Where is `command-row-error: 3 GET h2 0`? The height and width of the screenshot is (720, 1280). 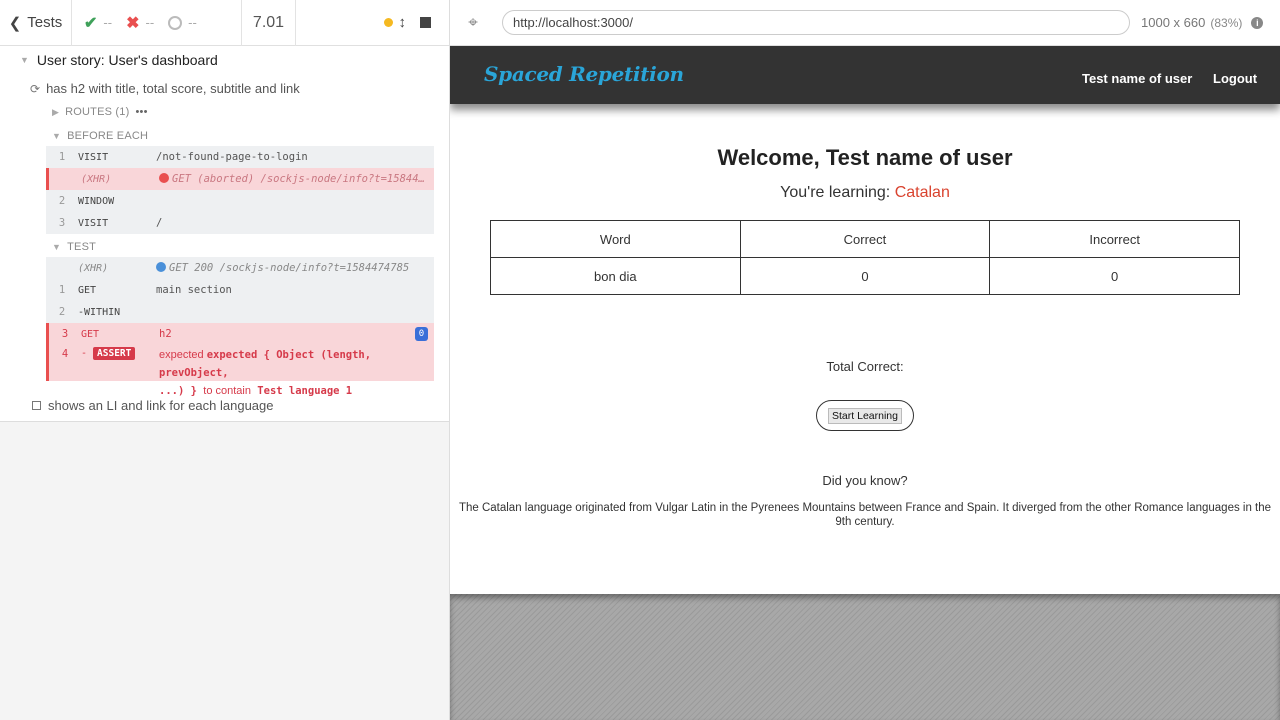 command-row-error: 3 GET h2 0 is located at coordinates (240, 334).